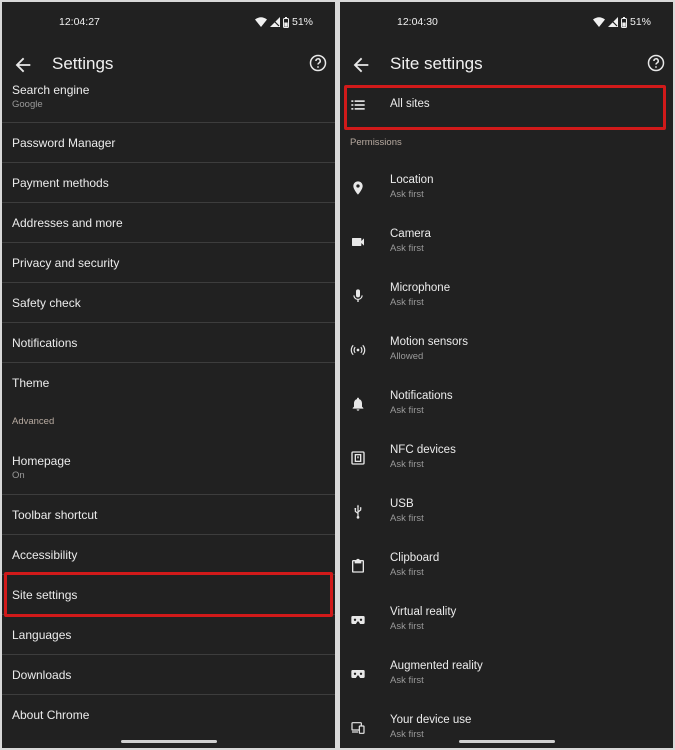 The height and width of the screenshot is (750, 675). What do you see at coordinates (358, 295) in the screenshot?
I see `microphone-icon` at bounding box center [358, 295].